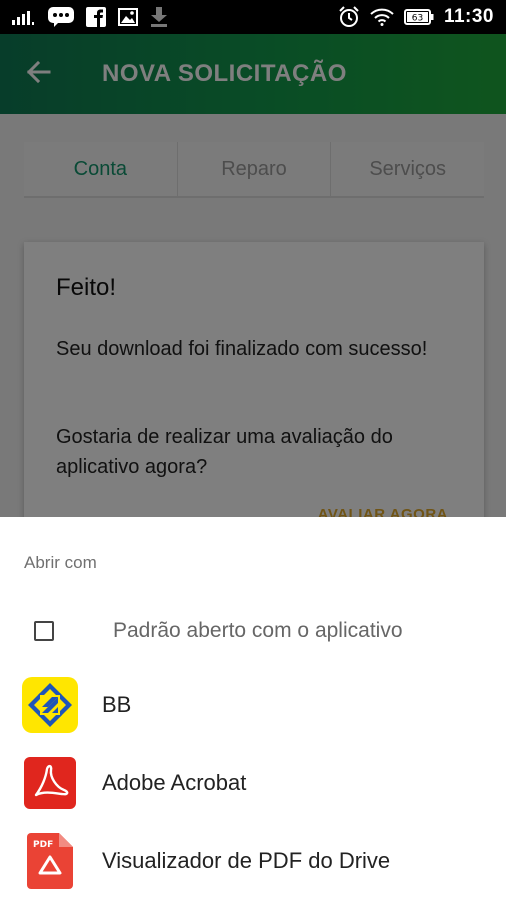 The width and height of the screenshot is (506, 900). What do you see at coordinates (50, 783) in the screenshot?
I see `adobe-acrobat-icon` at bounding box center [50, 783].